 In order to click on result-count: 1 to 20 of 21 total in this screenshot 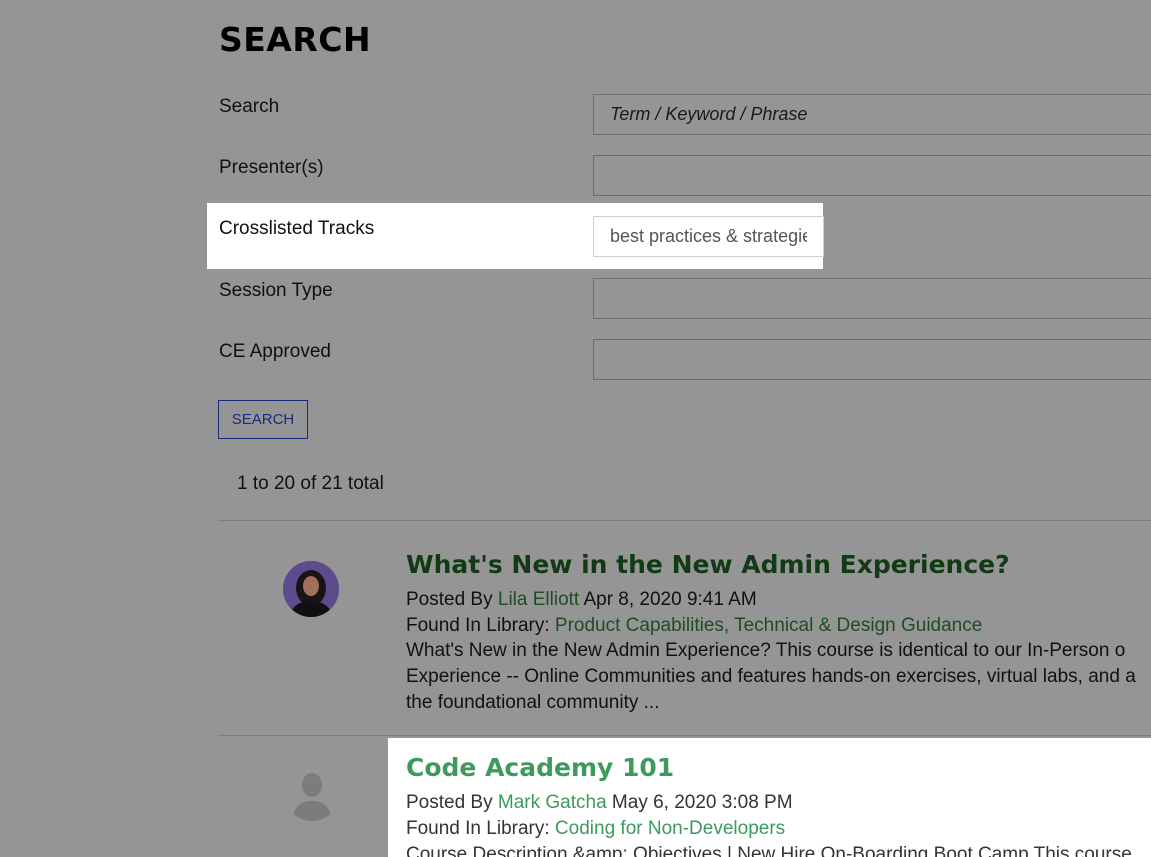, I will do `click(310, 483)`.